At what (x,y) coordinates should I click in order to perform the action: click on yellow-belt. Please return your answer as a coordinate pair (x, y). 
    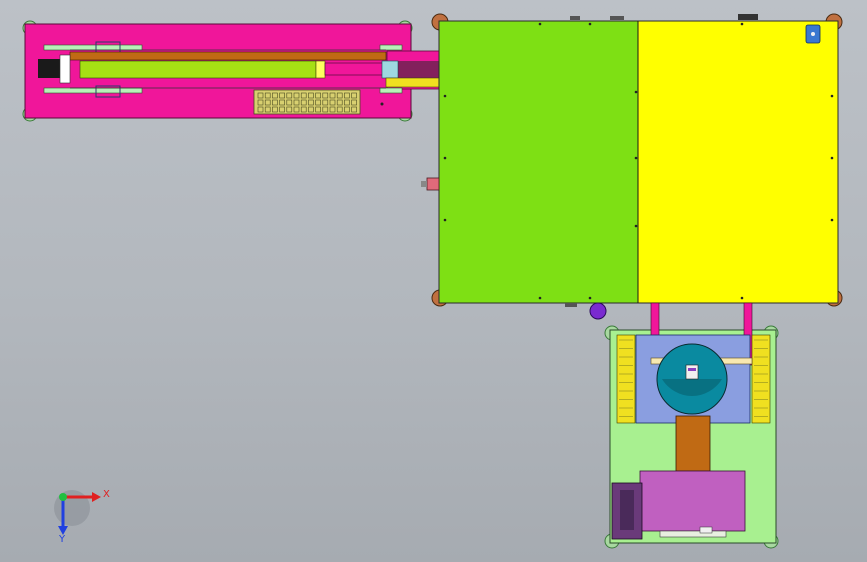
    Looking at the image, I should click on (413, 82).